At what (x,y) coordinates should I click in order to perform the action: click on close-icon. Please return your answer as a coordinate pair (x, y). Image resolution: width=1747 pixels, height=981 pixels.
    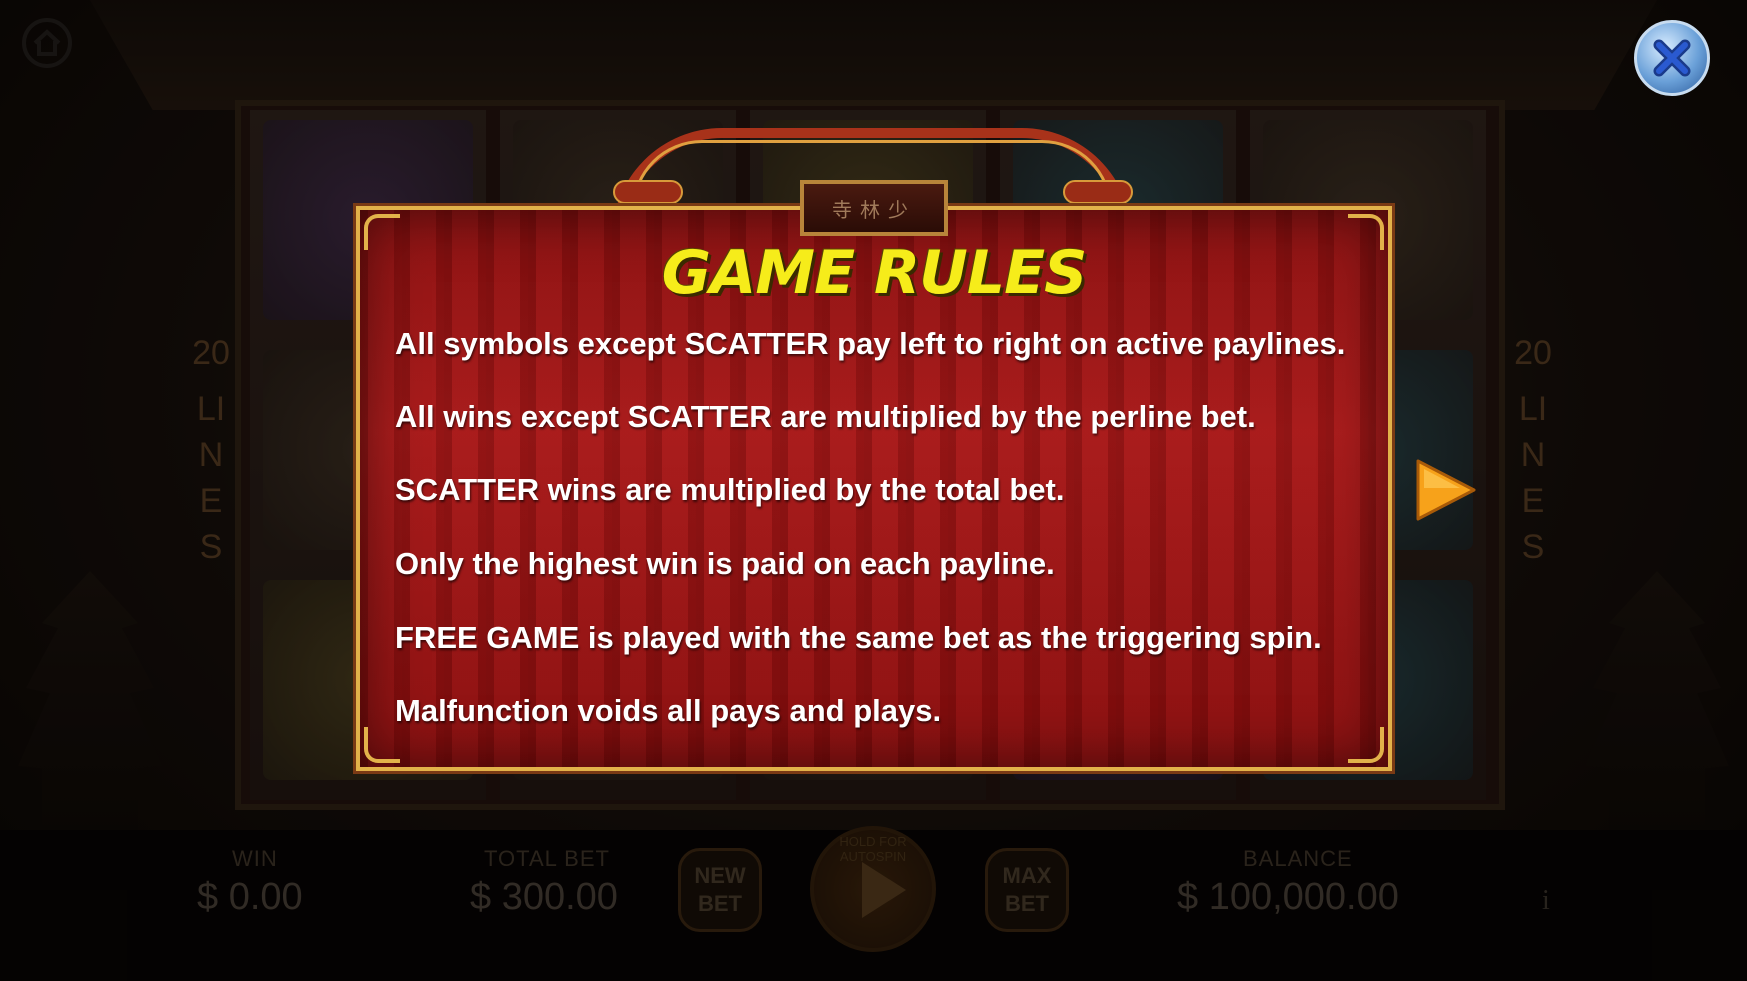
    Looking at the image, I should click on (1672, 58).